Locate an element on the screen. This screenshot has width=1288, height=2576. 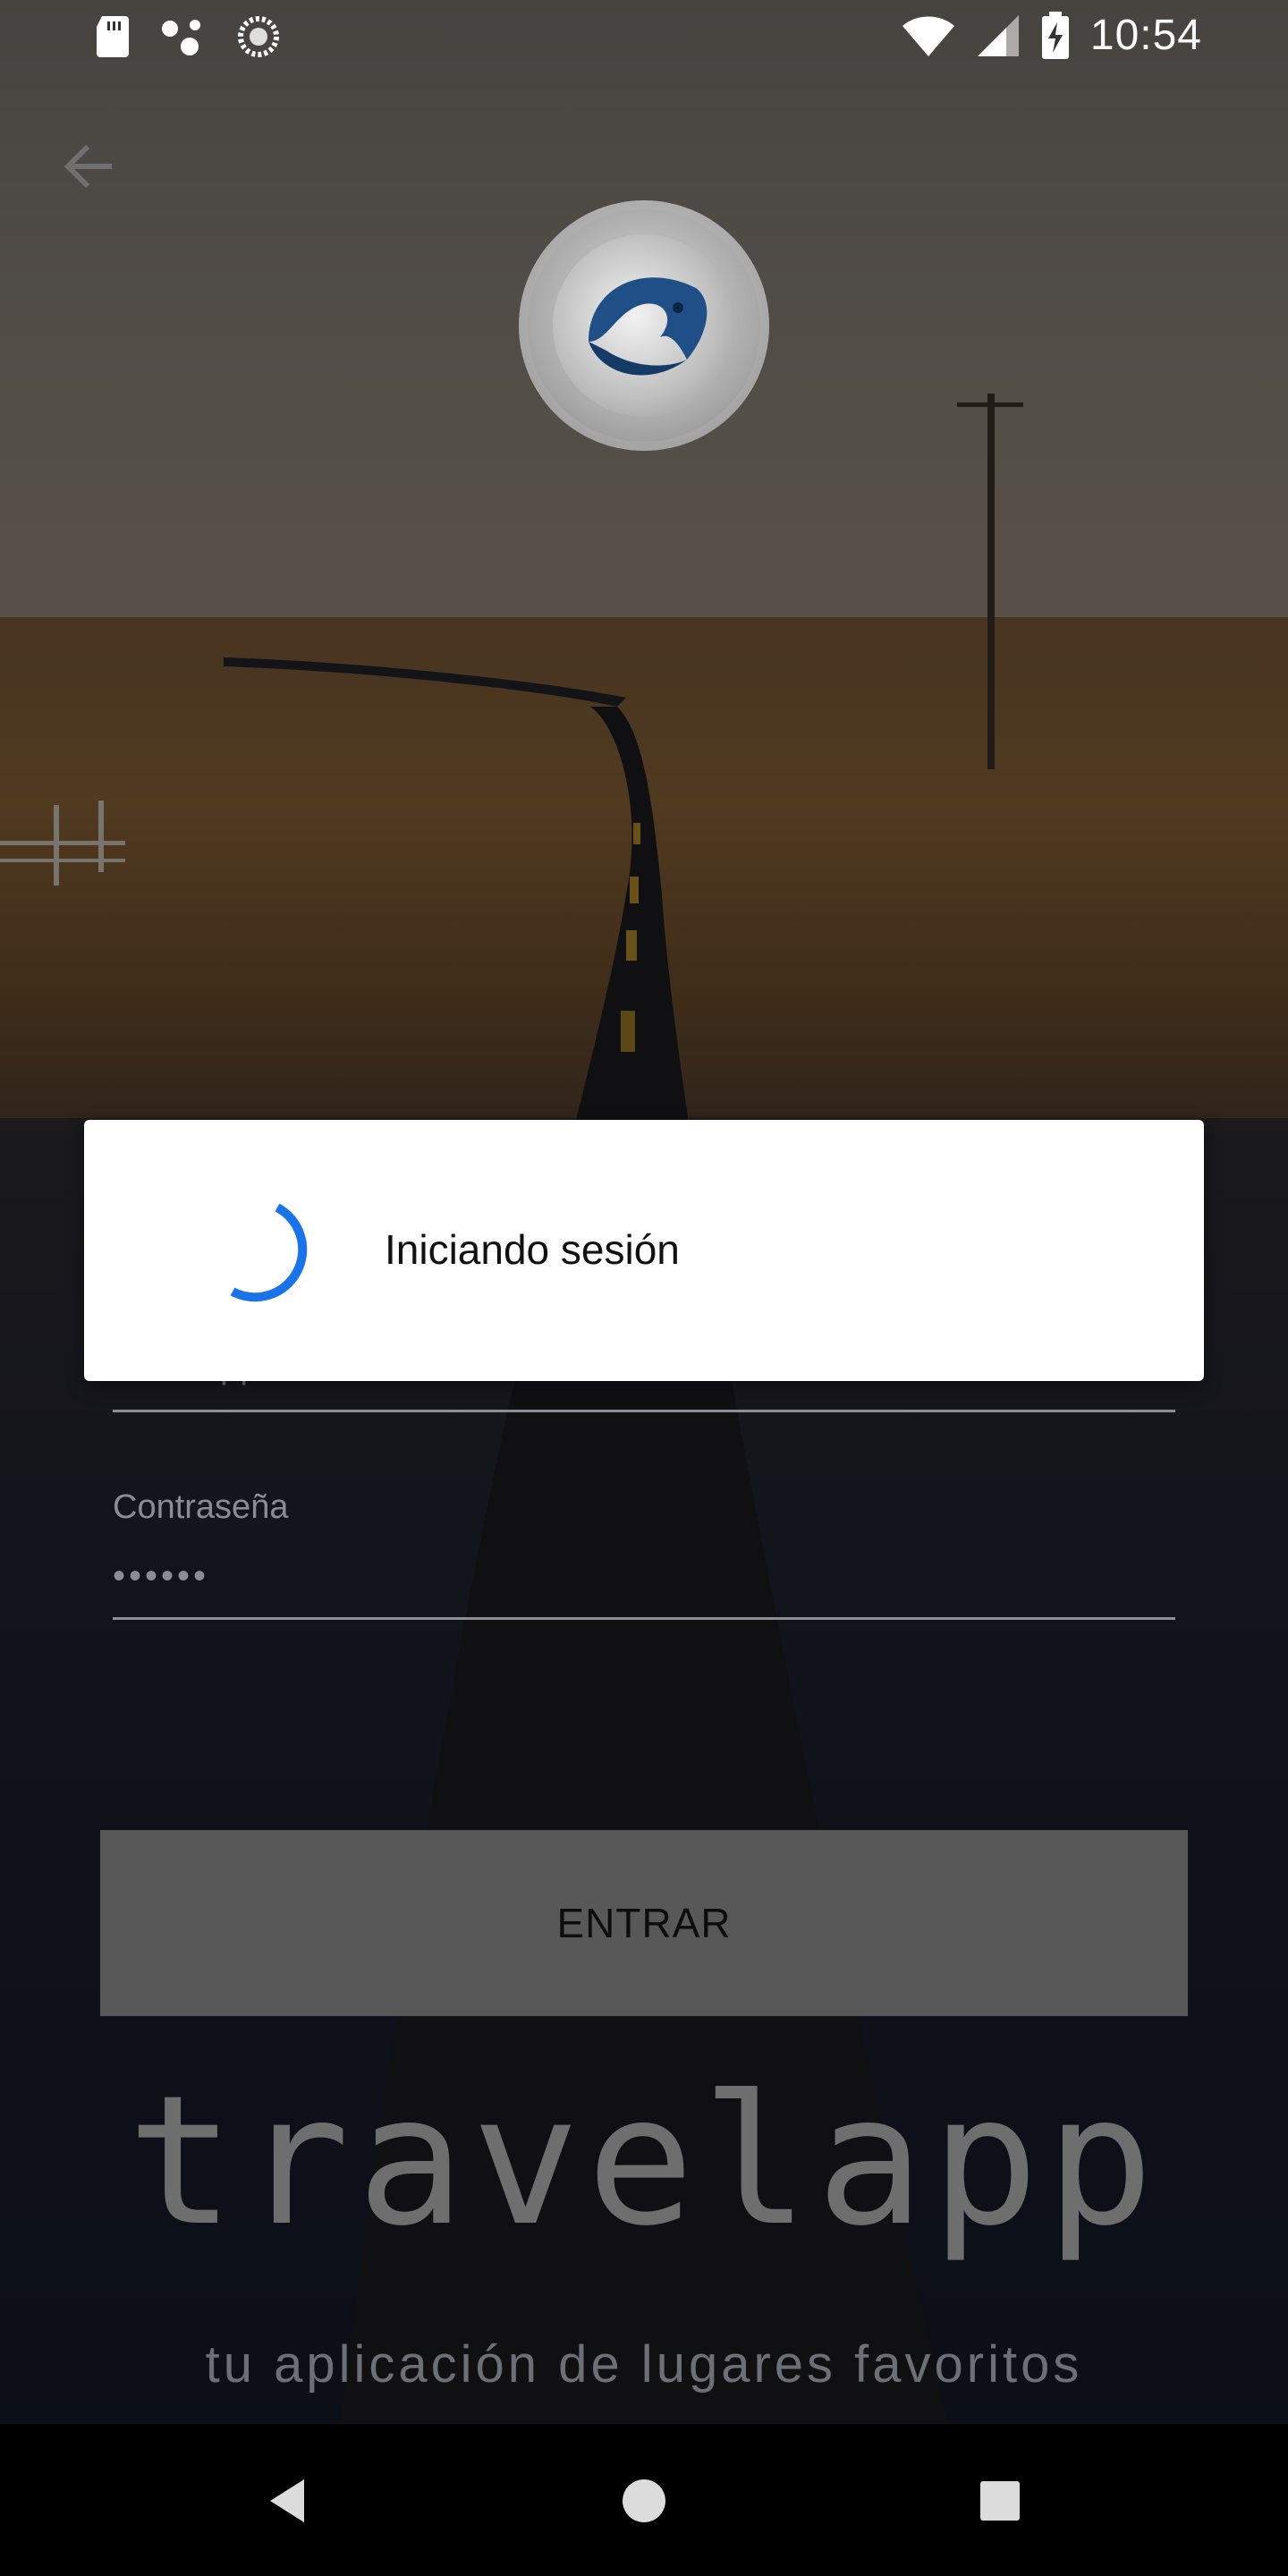
sd-card-icon is located at coordinates (113, 36).